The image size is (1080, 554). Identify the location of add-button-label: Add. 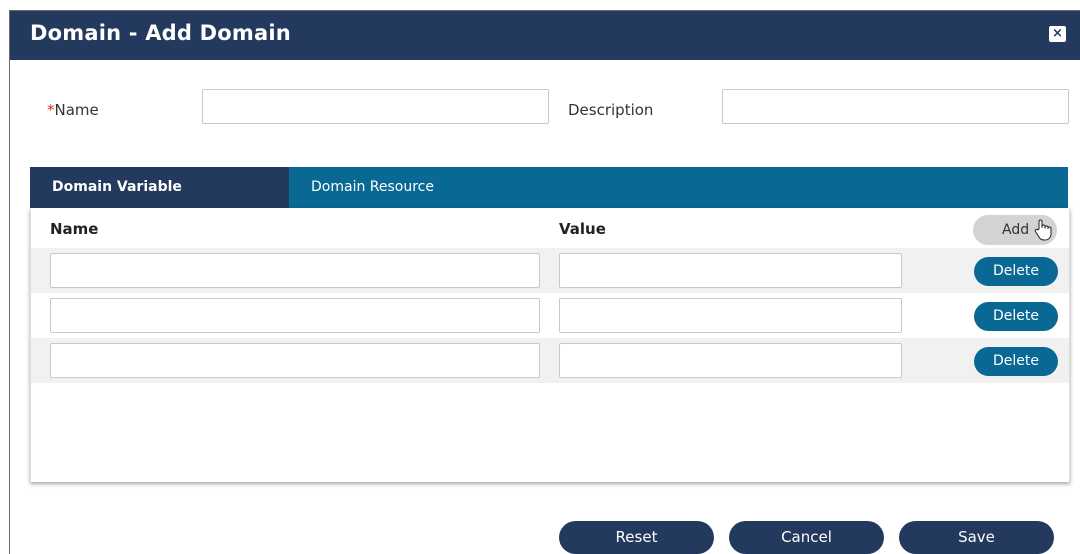
(1016, 230).